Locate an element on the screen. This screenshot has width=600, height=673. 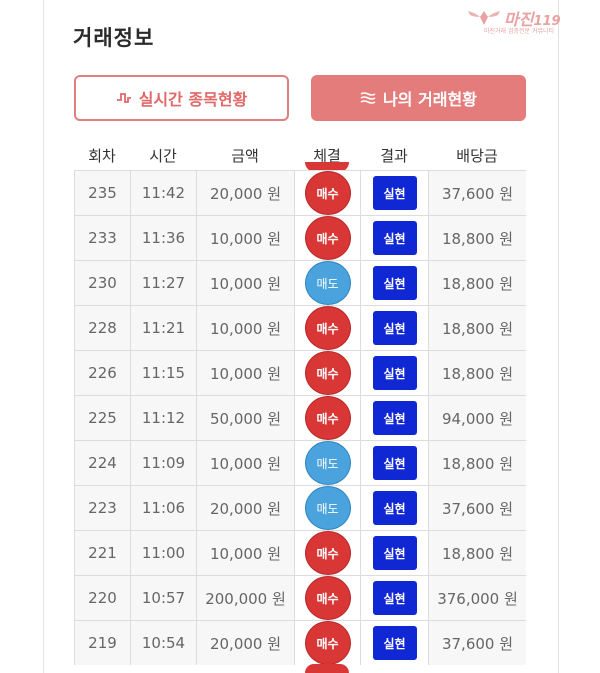
table-header: 회차 시간 금액 체결 결과 배당금 is located at coordinates (300, 155).